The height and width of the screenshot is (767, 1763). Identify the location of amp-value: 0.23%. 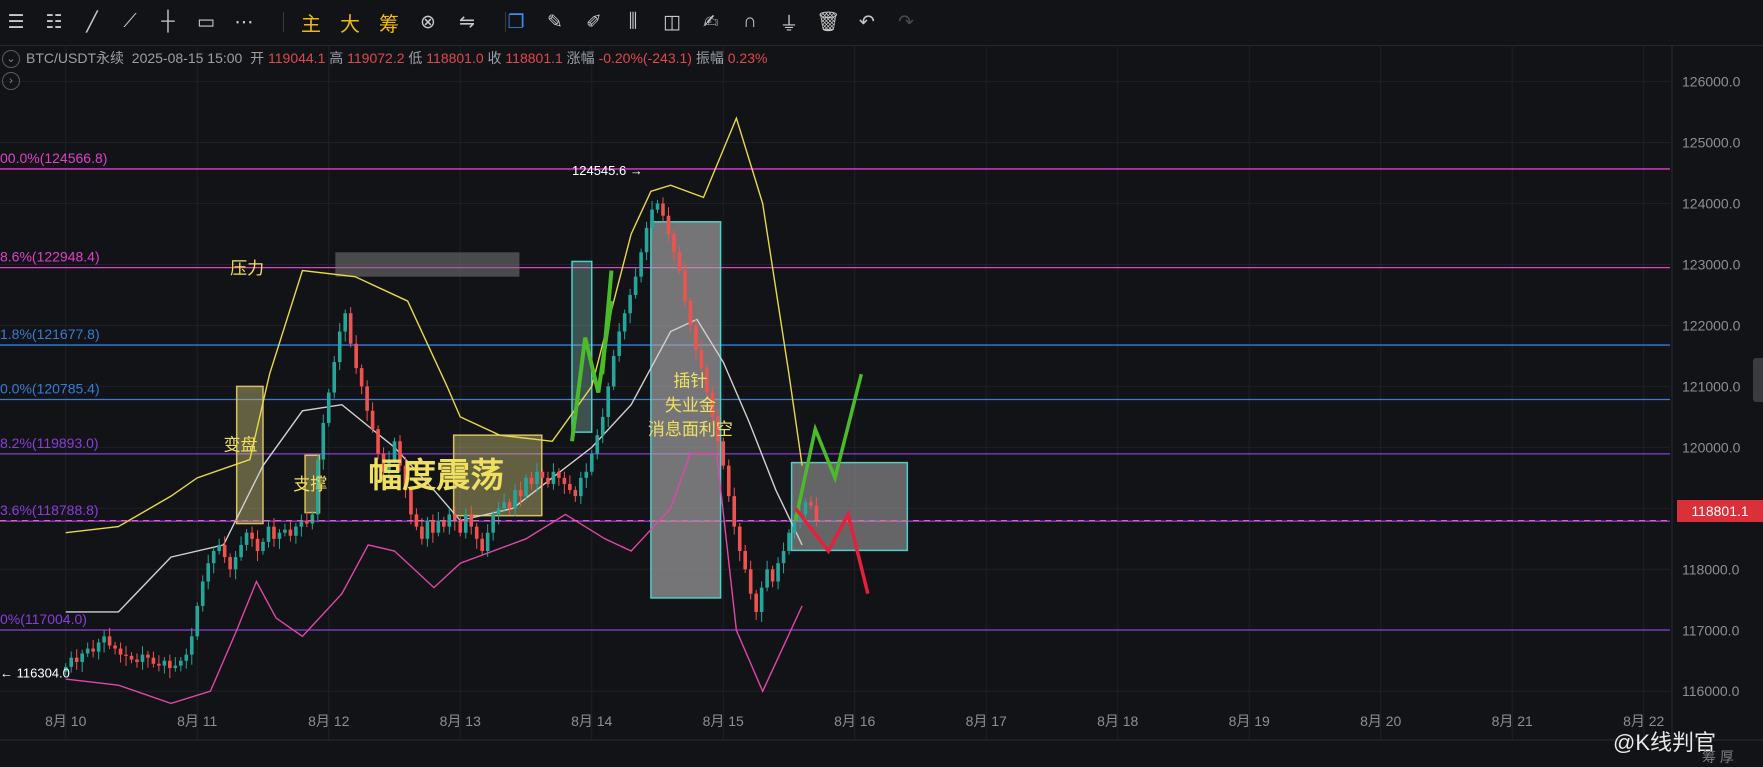
(747, 58).